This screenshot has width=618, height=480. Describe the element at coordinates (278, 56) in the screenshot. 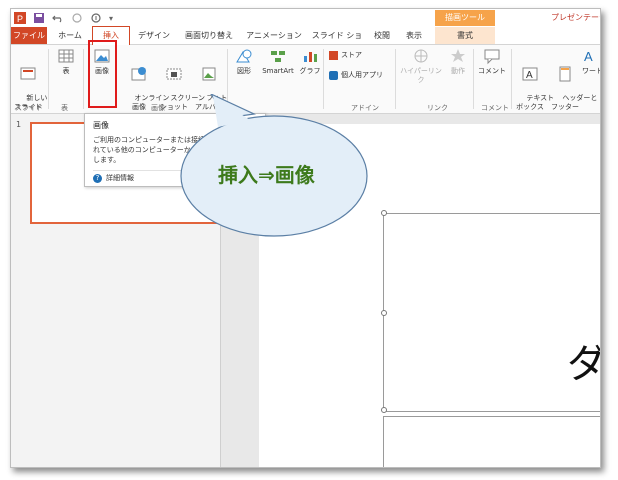

I see `smartart-icon` at that location.